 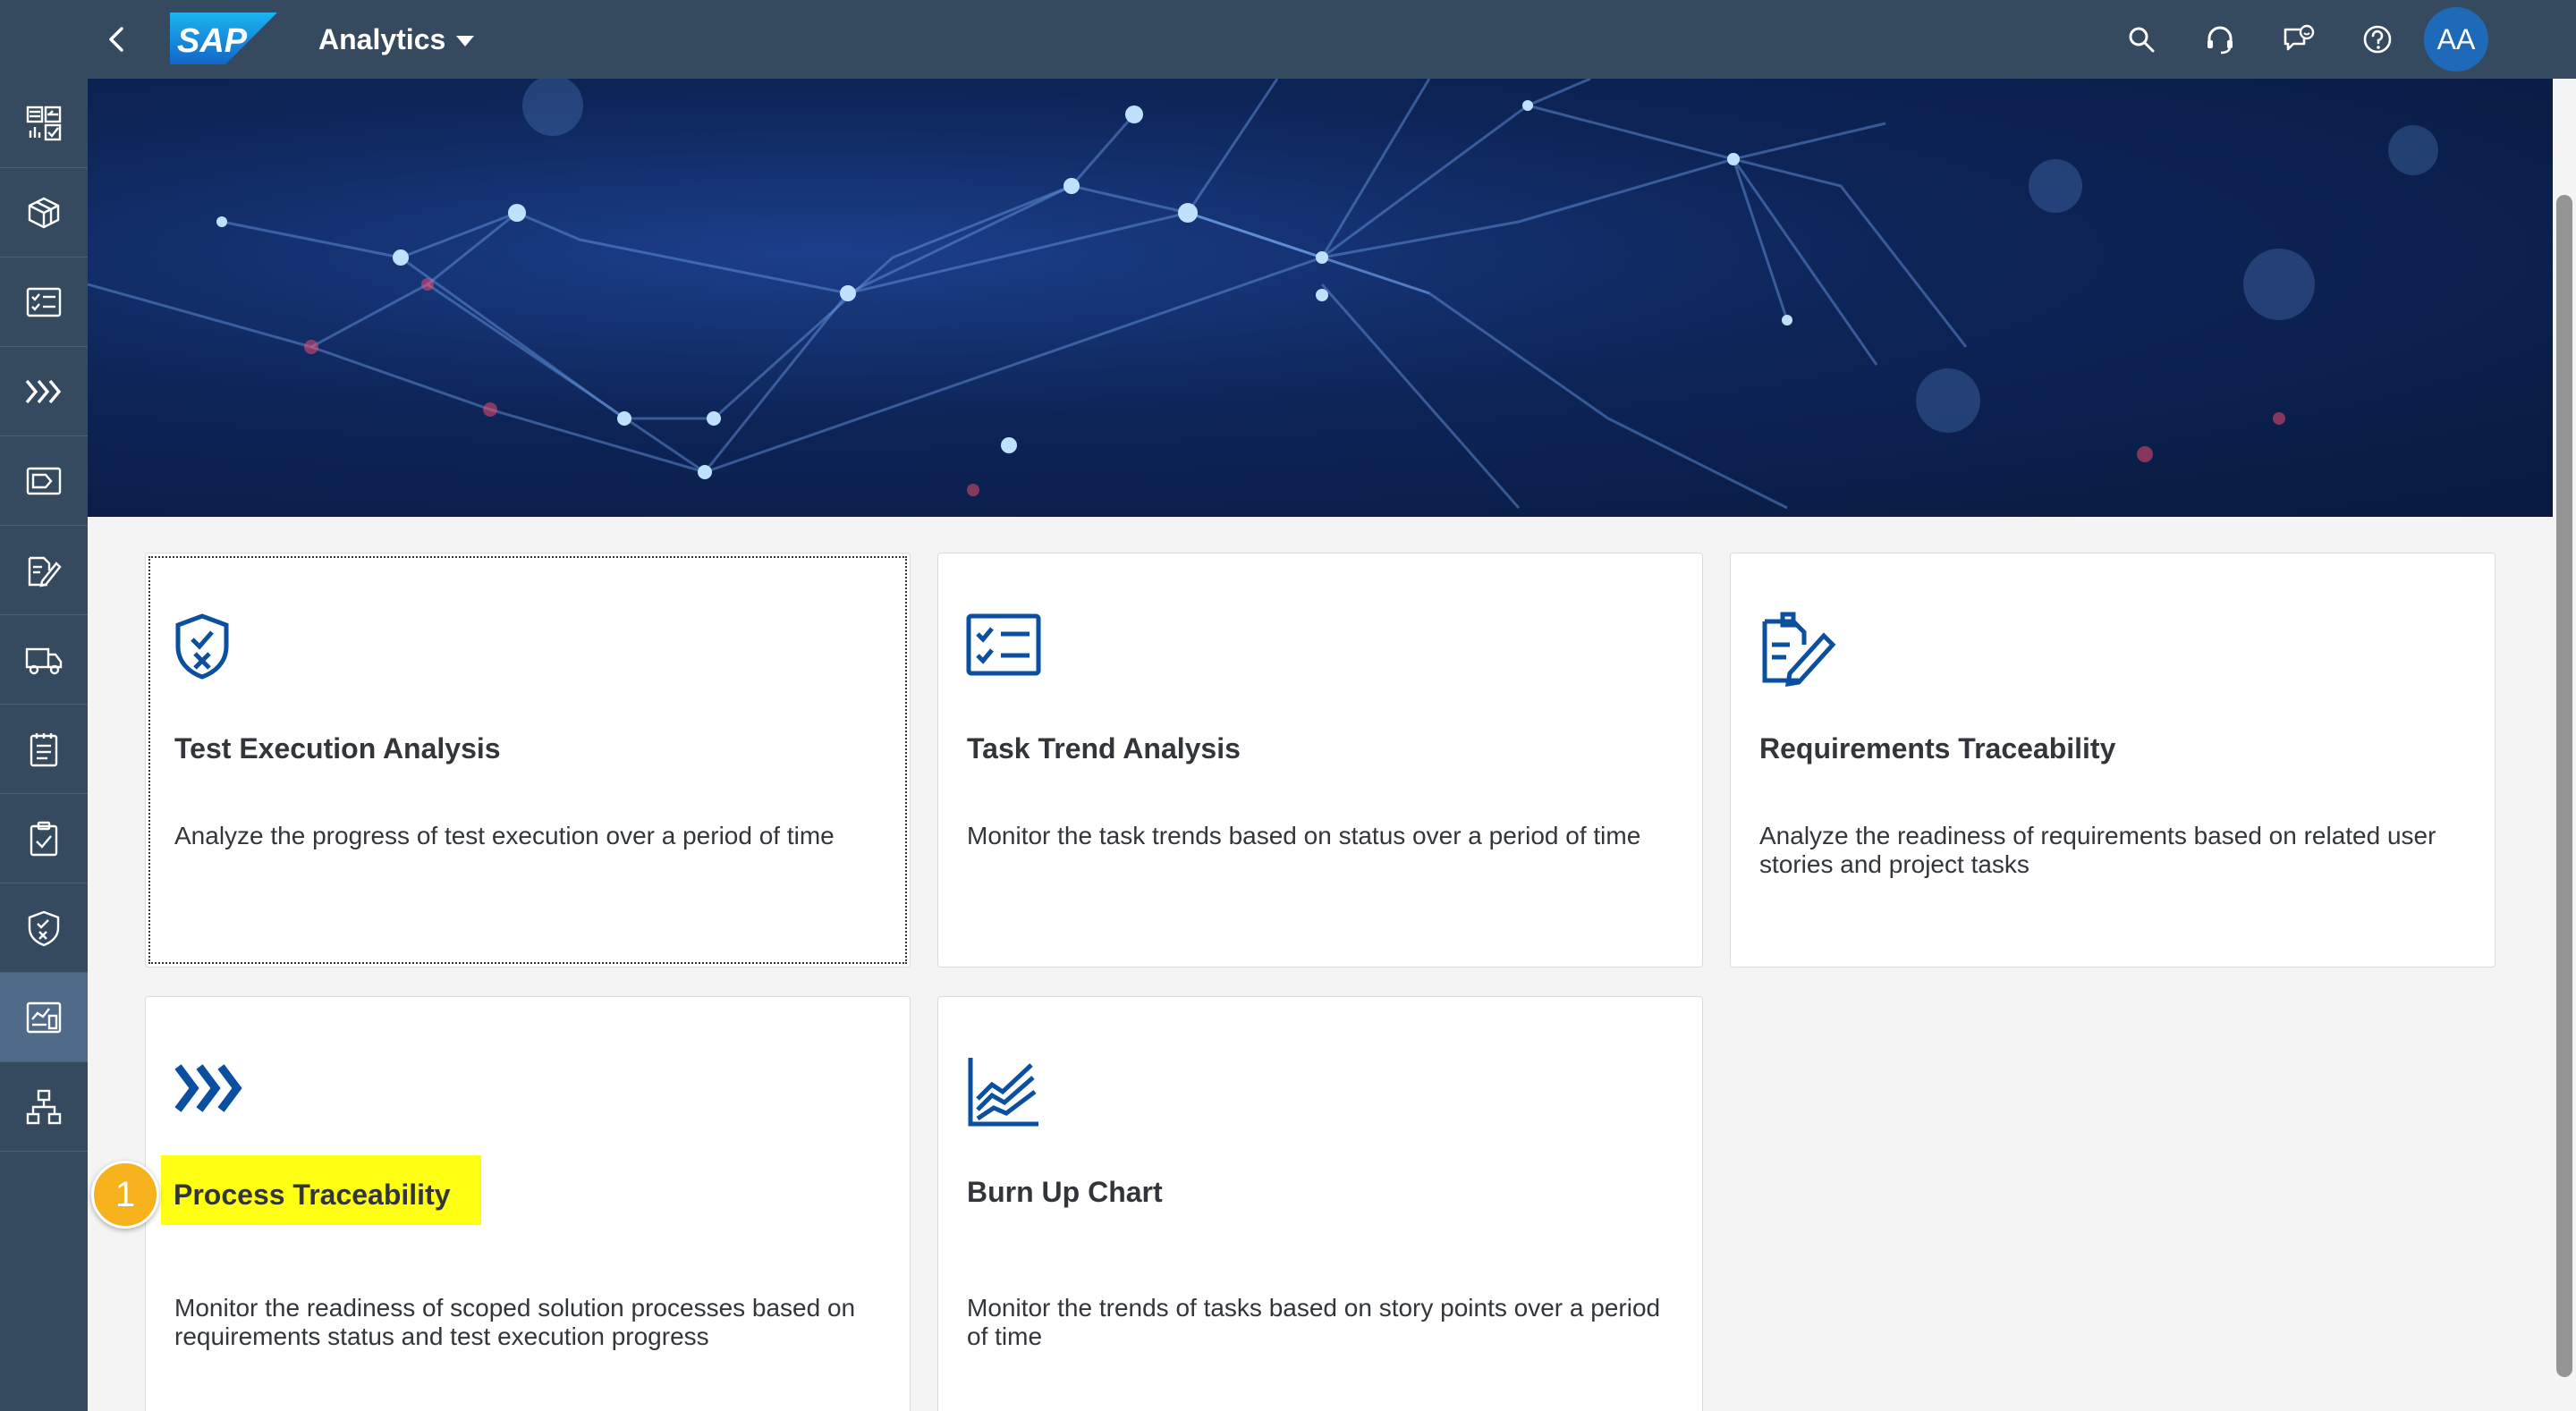 I want to click on feedback-button, so click(x=2298, y=39).